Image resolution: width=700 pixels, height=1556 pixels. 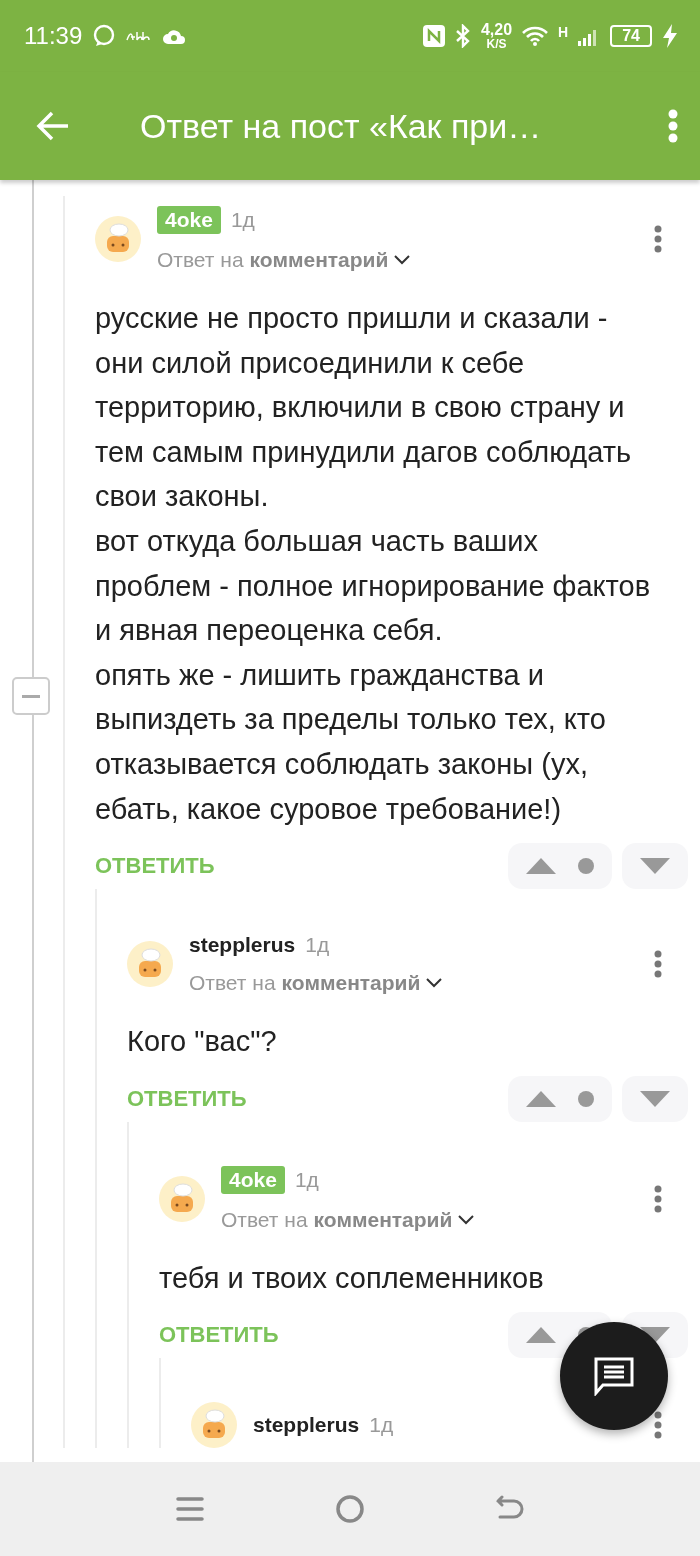 I want to click on comment-text: опять же - лишить гражданства и выпиздеть за пределы только тех, кто отказывается соблюдать законы (ух, ебать, какое суровое требование!), so click(x=351, y=742).